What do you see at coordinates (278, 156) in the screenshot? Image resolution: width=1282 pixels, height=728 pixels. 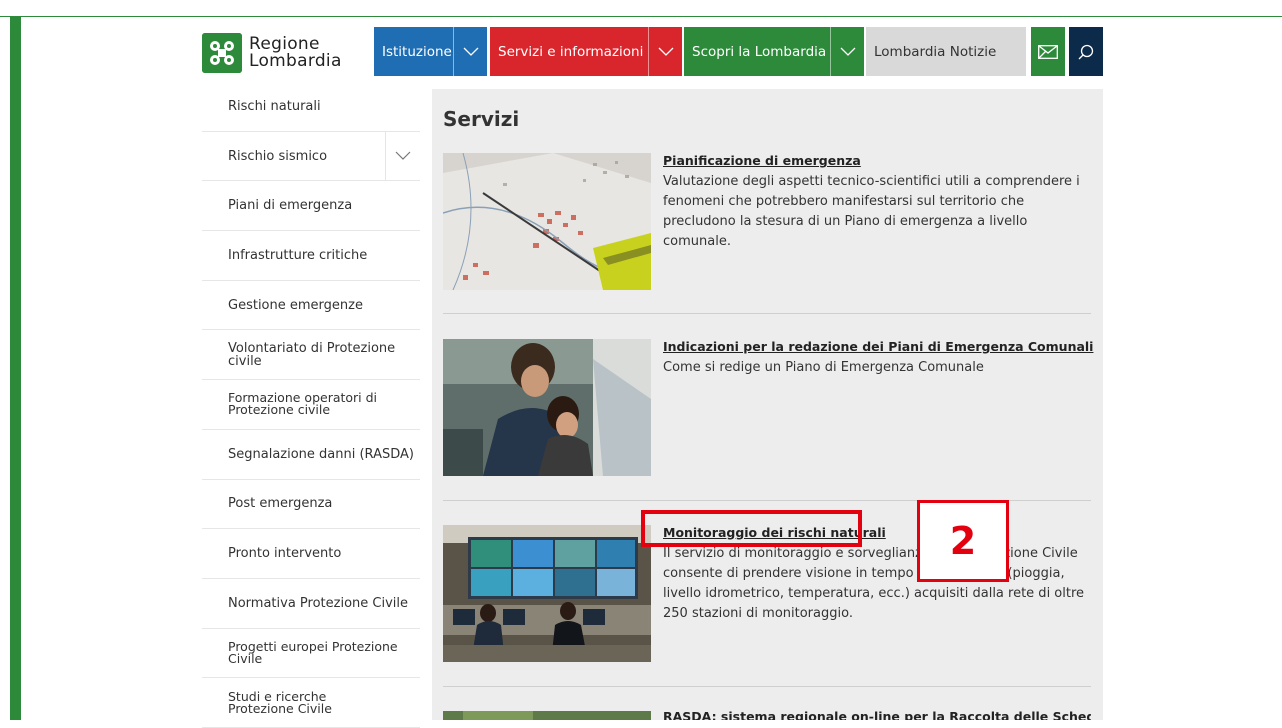 I see `sidebar-item-label: Rischio sismico` at bounding box center [278, 156].